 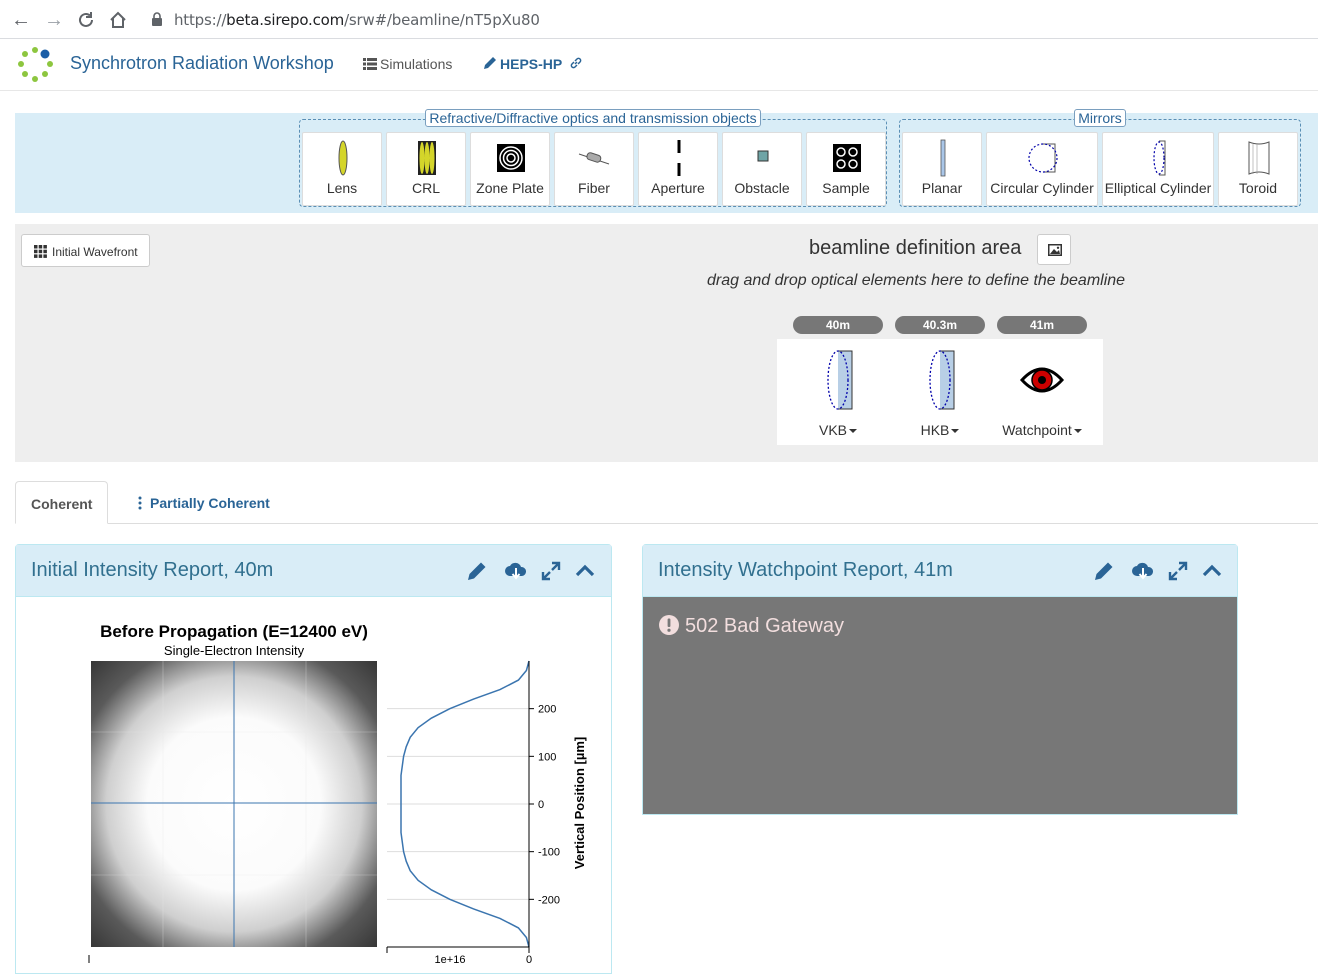 What do you see at coordinates (61, 502) in the screenshot?
I see `tab-coherent: Coherent` at bounding box center [61, 502].